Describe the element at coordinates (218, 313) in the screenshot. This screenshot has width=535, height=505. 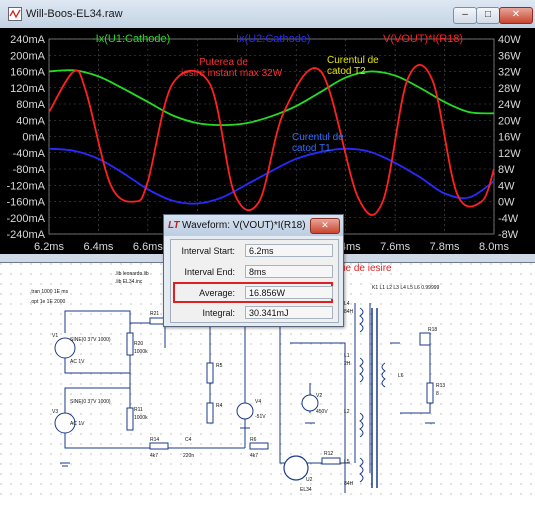
I see `integral-label: Integral:` at that location.